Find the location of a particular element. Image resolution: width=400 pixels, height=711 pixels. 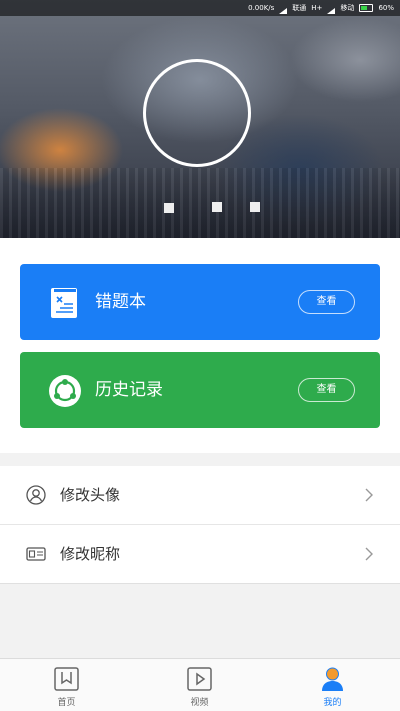

history-card: 历史记录 查看 is located at coordinates (200, 390).